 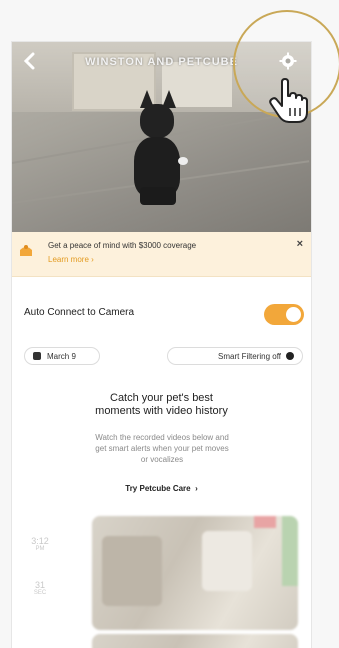 I want to click on dot-icon, so click(x=290, y=356).